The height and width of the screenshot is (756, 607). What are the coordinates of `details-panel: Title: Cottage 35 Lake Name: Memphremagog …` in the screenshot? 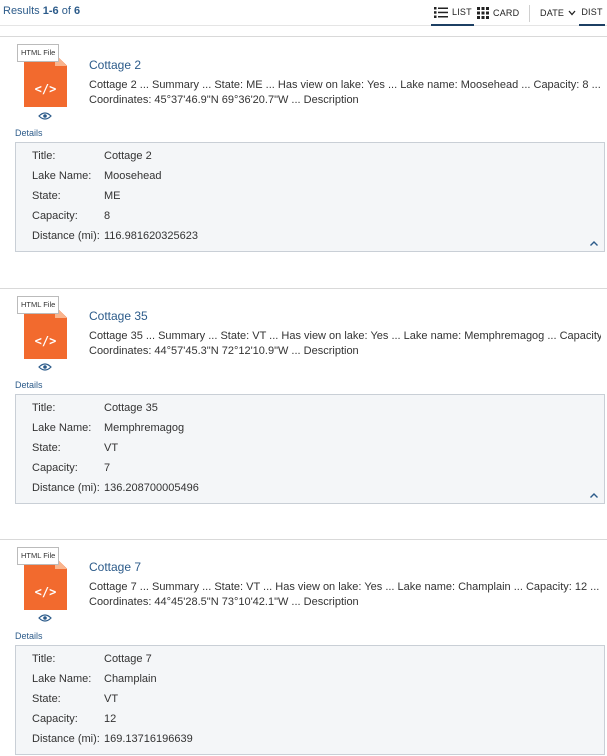 It's located at (310, 449).